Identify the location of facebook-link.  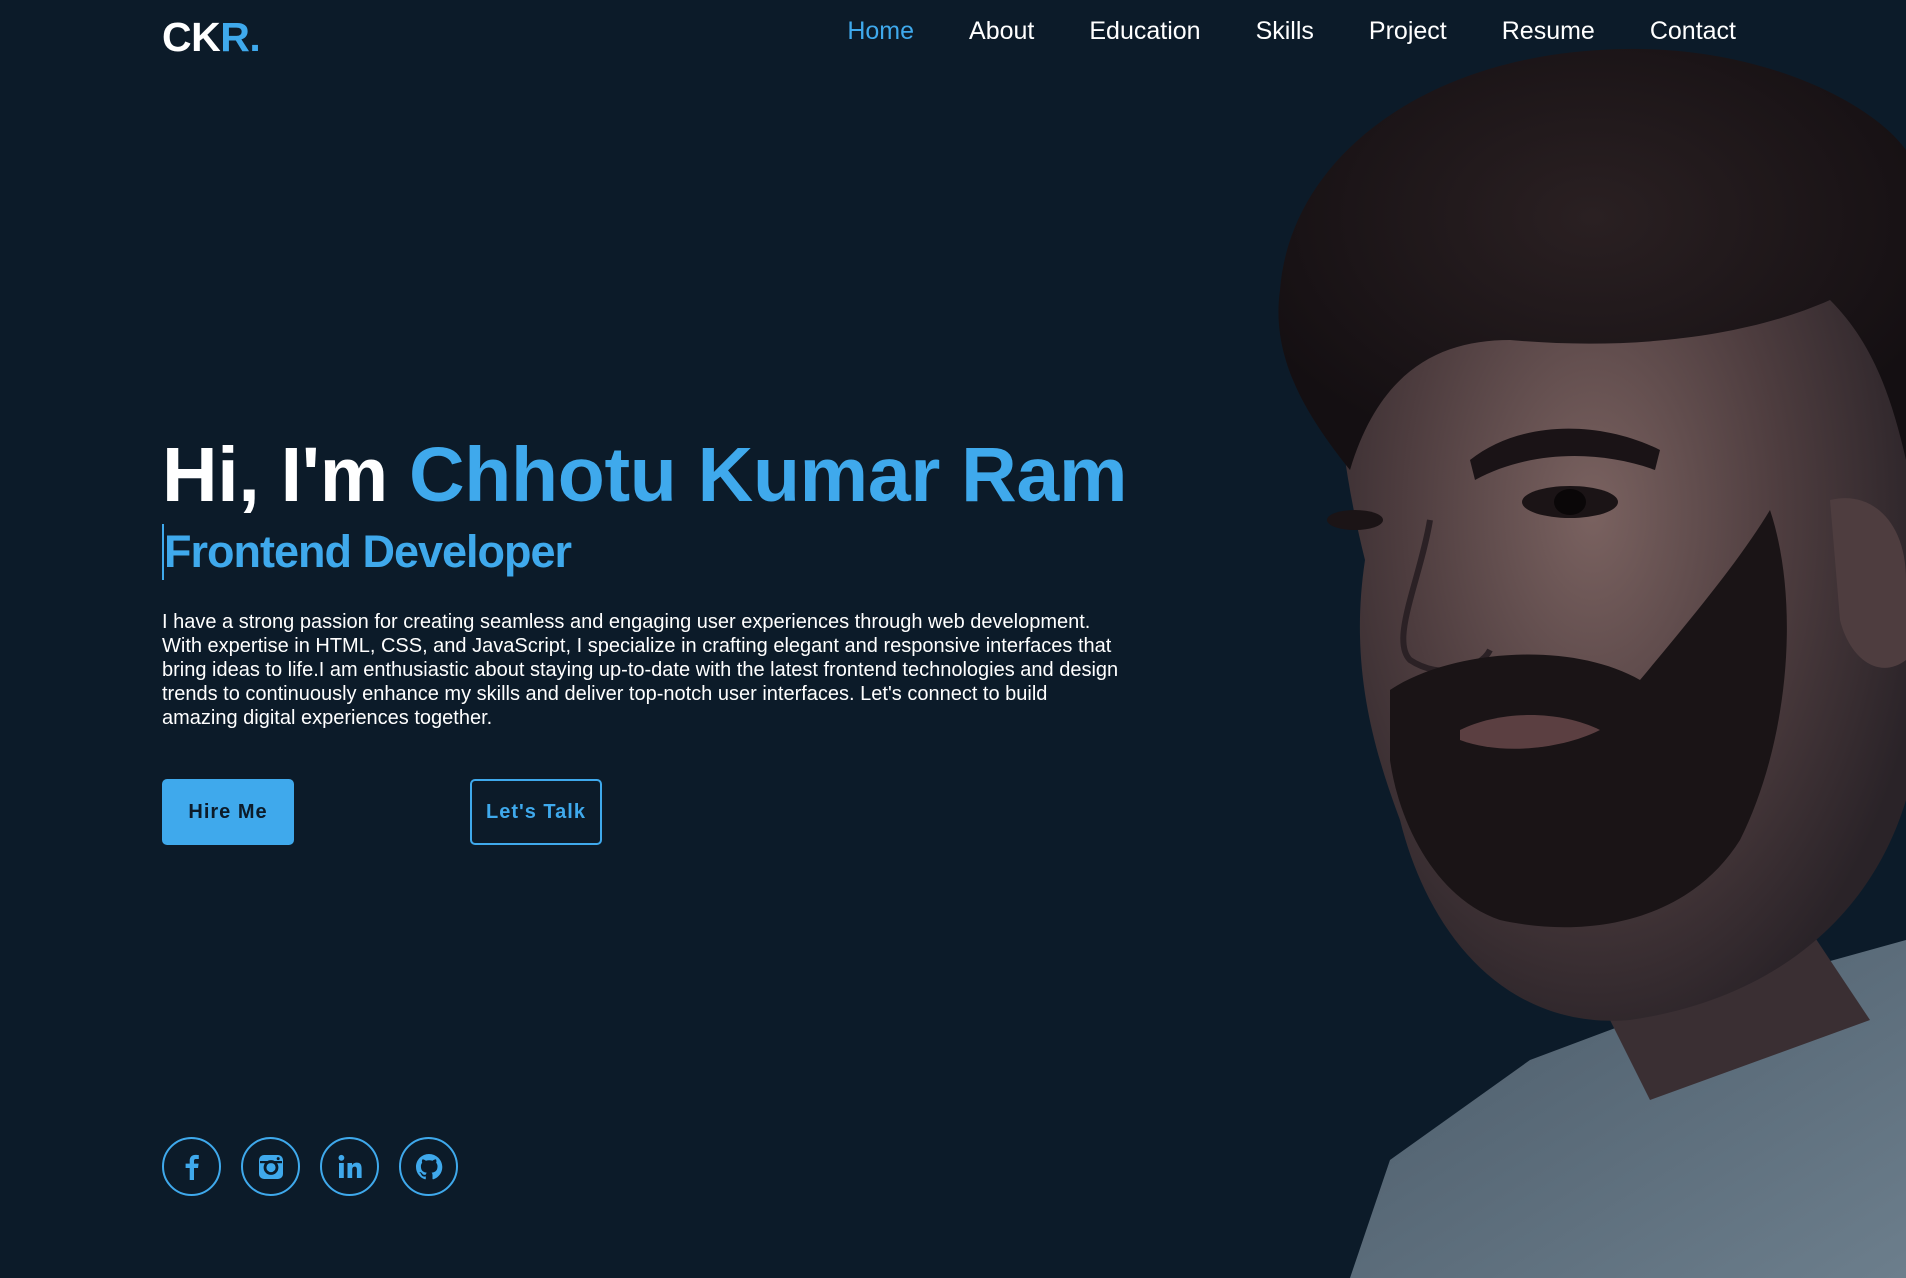
(191, 1166).